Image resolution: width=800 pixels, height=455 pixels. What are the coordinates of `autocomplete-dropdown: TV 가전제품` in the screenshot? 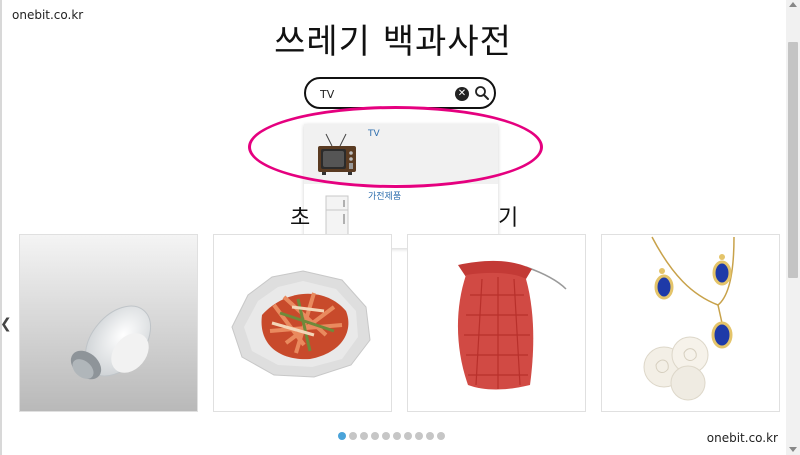 It's located at (401, 186).